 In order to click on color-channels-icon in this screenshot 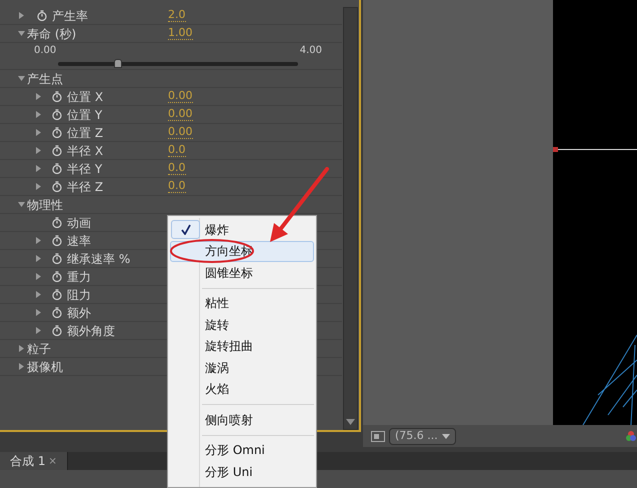, I will do `click(631, 436)`.